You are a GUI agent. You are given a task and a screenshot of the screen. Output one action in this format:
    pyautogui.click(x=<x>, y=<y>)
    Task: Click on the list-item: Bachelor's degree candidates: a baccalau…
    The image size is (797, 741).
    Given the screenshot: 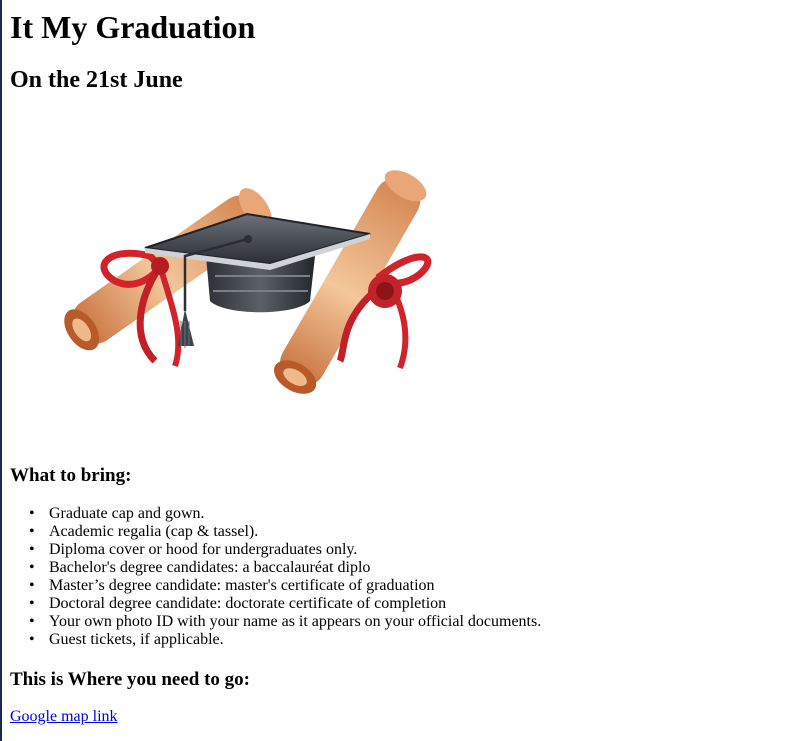 What is the action you would take?
    pyautogui.click(x=275, y=568)
    